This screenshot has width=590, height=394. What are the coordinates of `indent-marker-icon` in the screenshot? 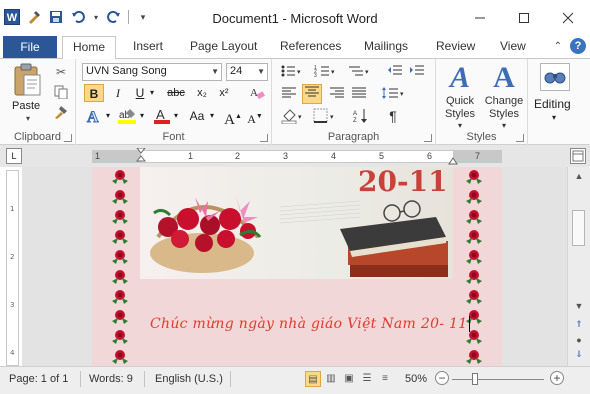 It's located at (141, 156).